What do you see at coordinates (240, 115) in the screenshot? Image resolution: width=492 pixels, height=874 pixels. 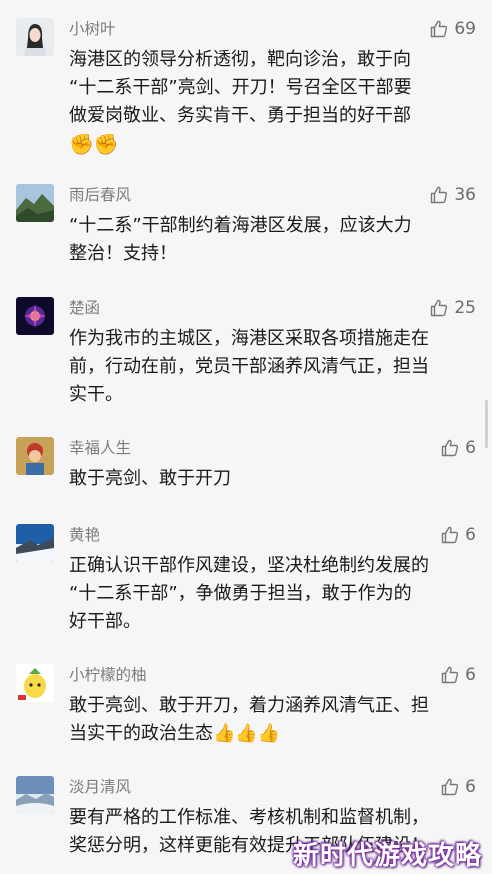 I see `comment-line: 做爱岗敬业、务实肯干、勇于担当的好干部` at bounding box center [240, 115].